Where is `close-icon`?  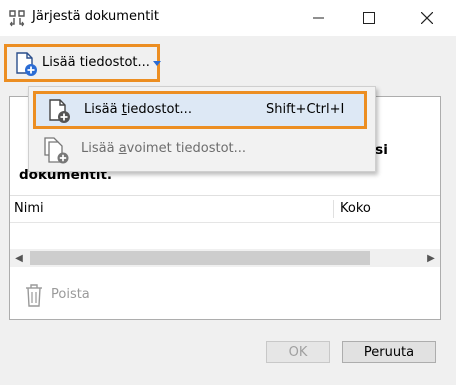
close-icon is located at coordinates (427, 18).